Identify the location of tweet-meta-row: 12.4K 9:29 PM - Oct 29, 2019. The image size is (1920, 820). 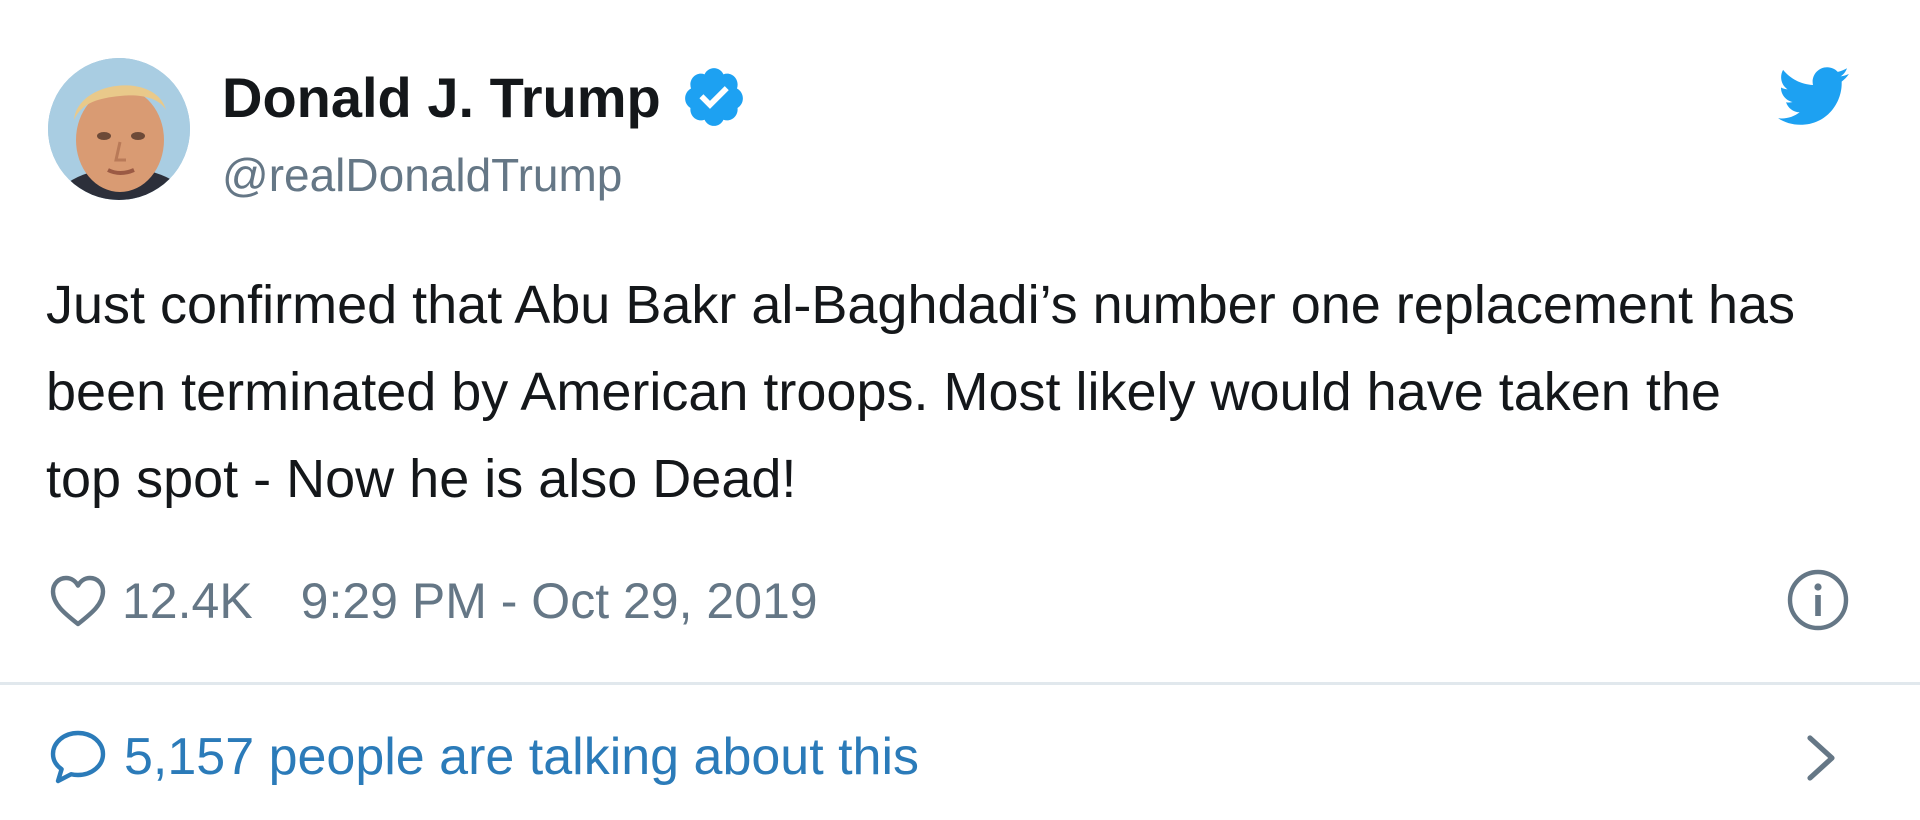
(433, 601).